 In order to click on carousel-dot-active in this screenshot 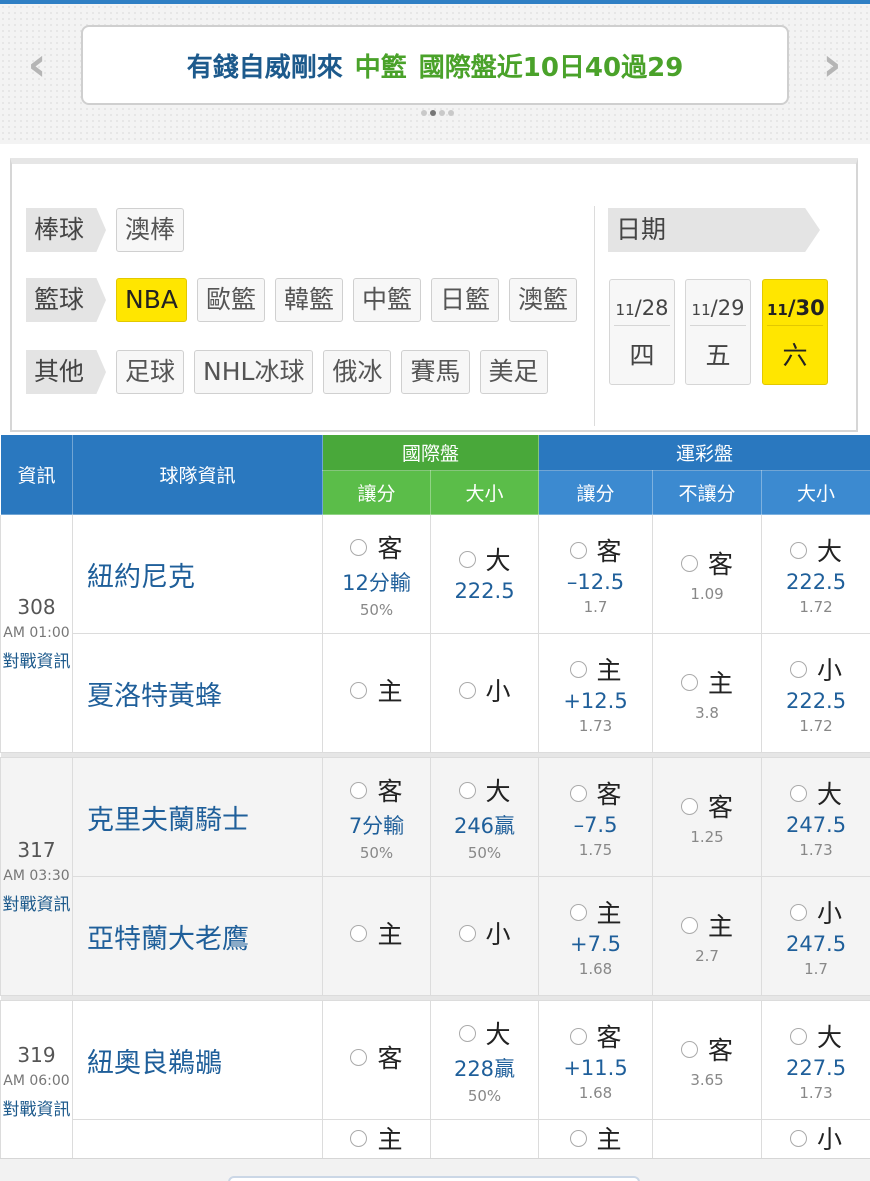, I will do `click(433, 113)`.